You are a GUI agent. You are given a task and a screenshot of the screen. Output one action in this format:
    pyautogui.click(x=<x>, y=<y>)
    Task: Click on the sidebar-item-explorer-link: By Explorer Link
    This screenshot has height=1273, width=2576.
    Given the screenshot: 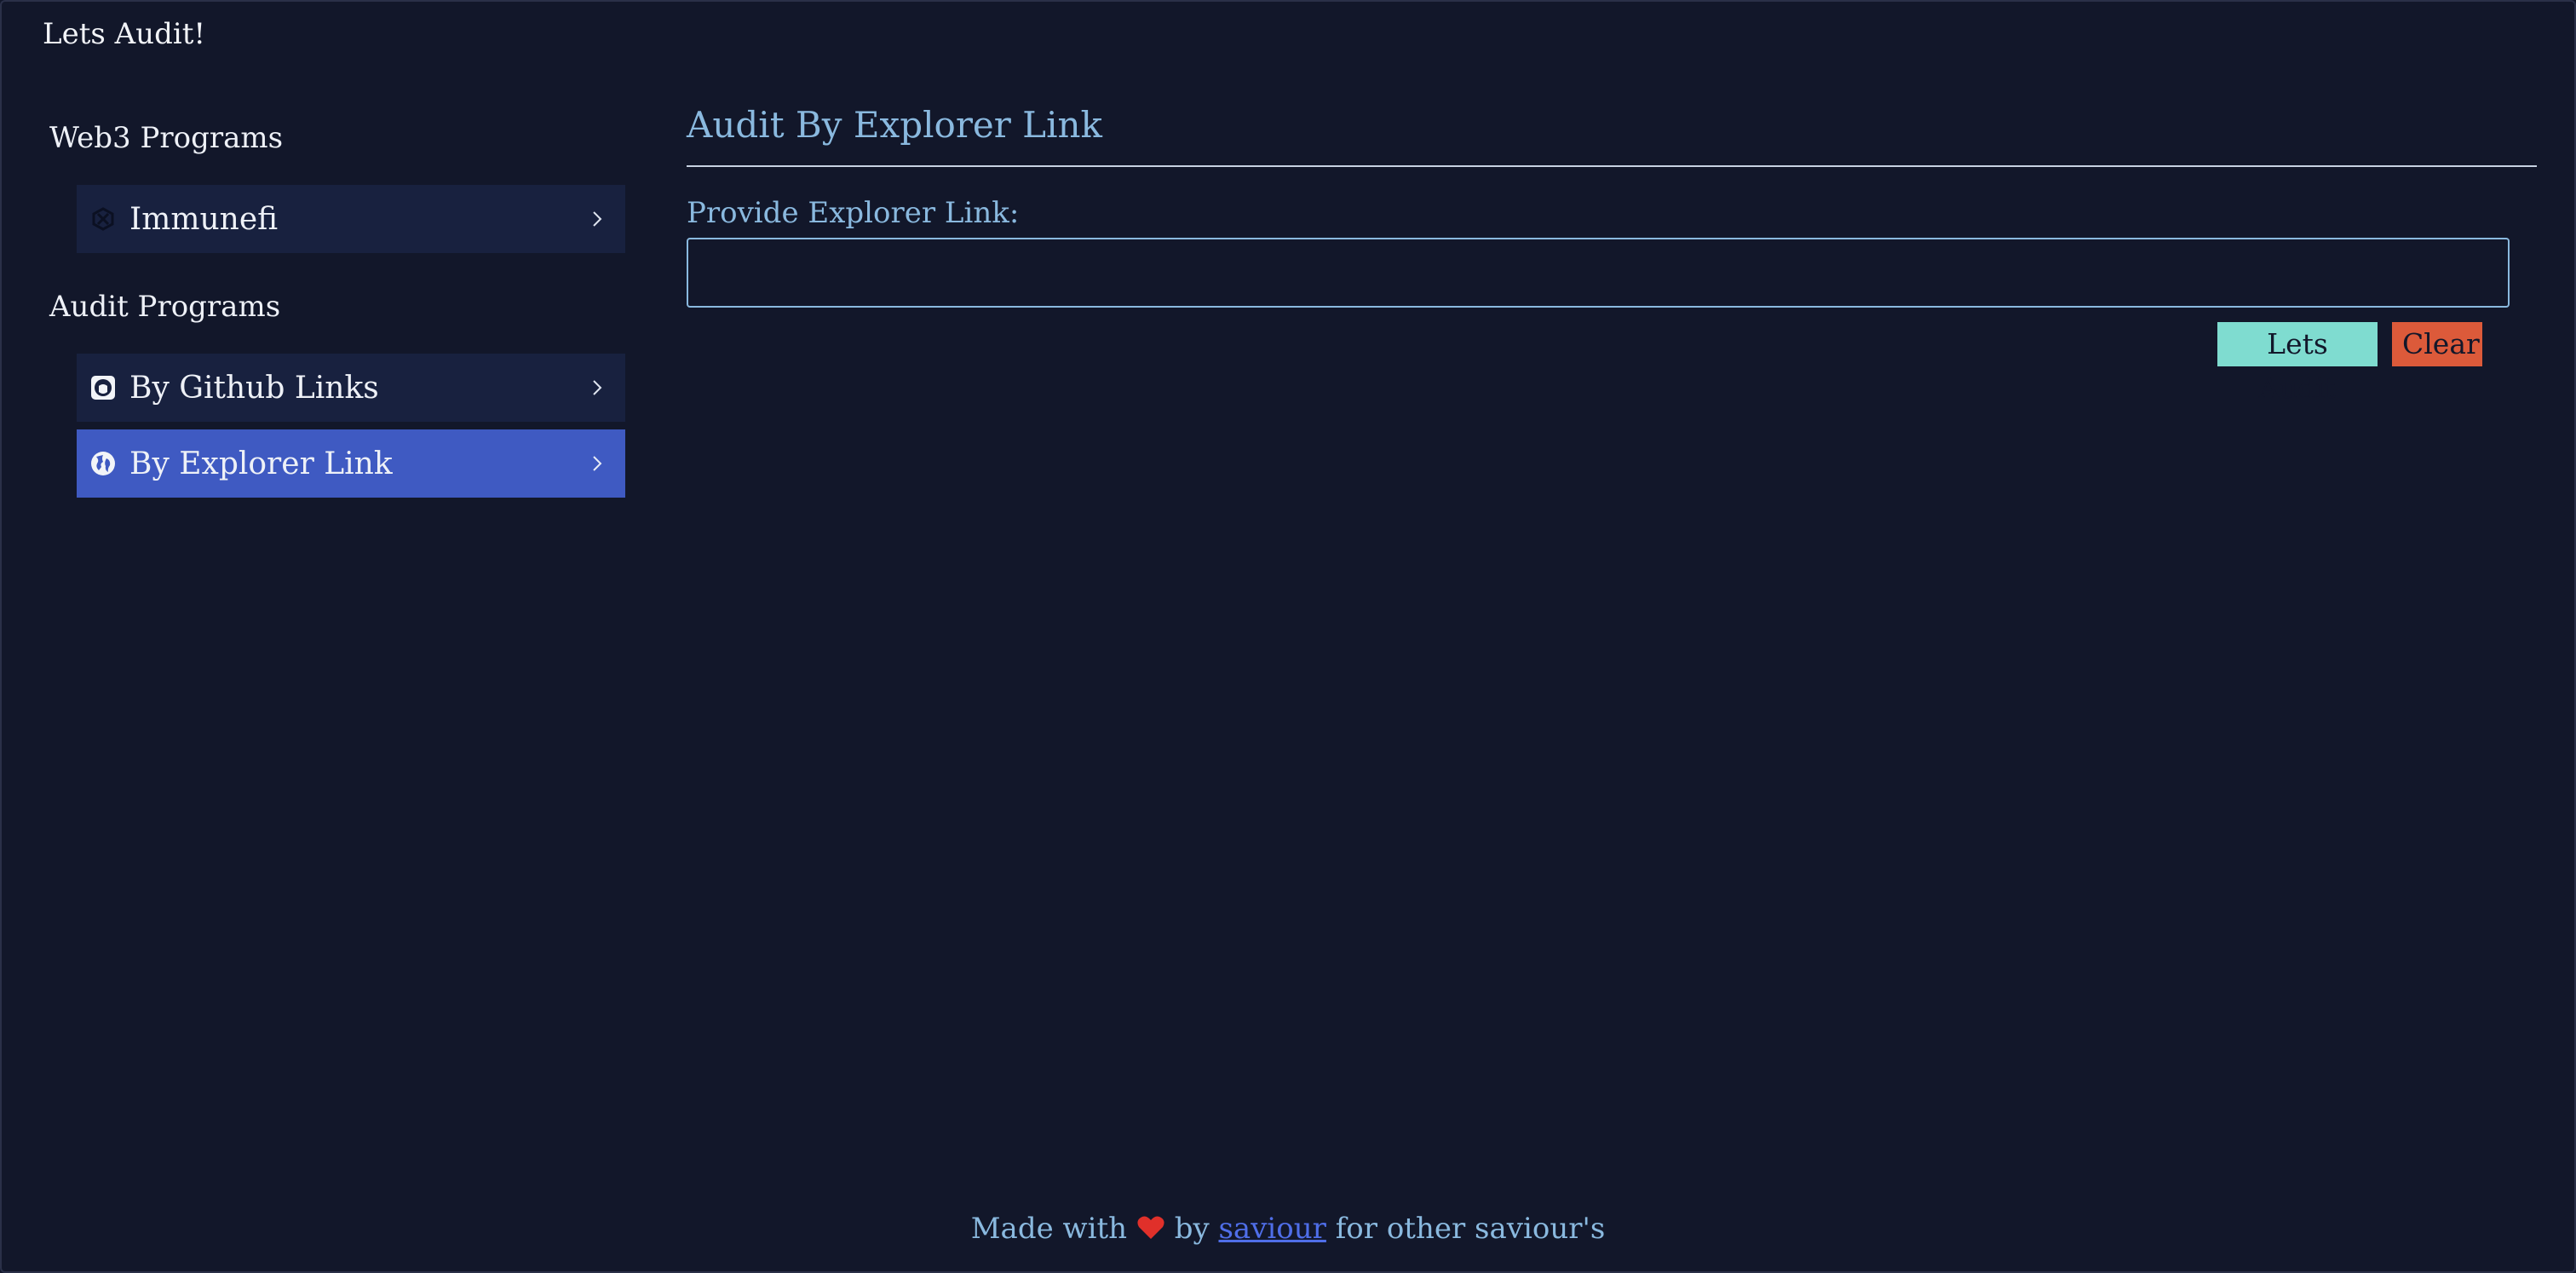 What is the action you would take?
    pyautogui.click(x=351, y=463)
    